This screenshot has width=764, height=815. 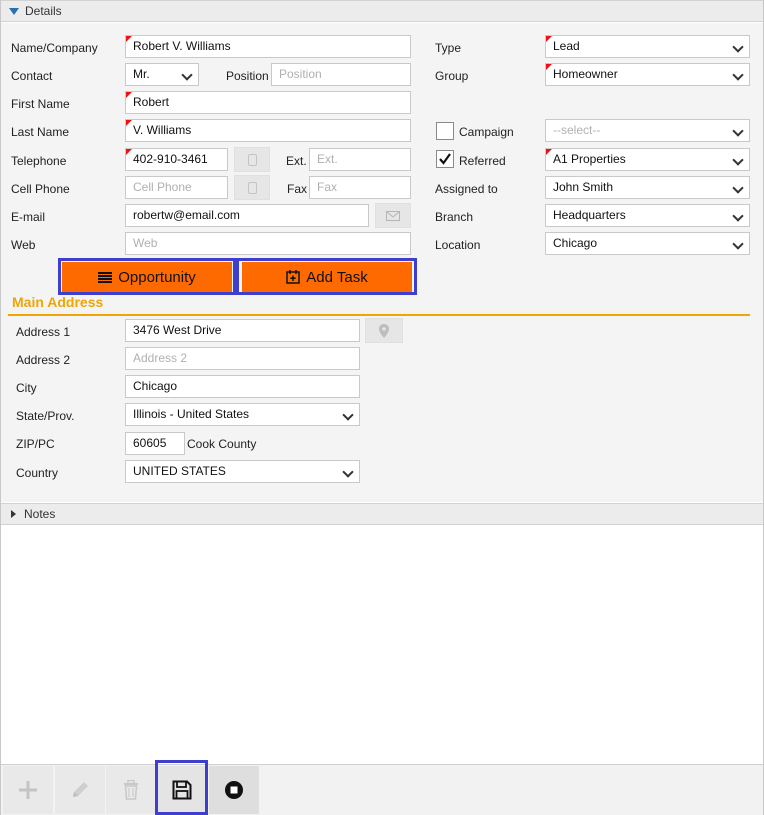 I want to click on send-email-button, so click(x=393, y=215).